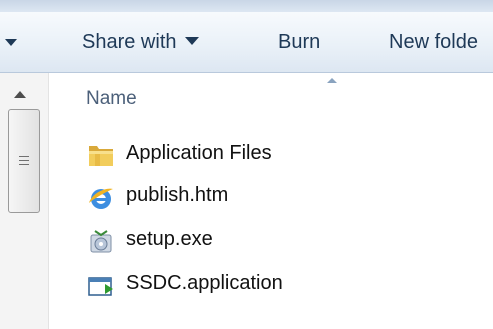 The height and width of the screenshot is (329, 493). What do you see at coordinates (11, 42) in the screenshot?
I see `organize-dropdown-arrow-icon` at bounding box center [11, 42].